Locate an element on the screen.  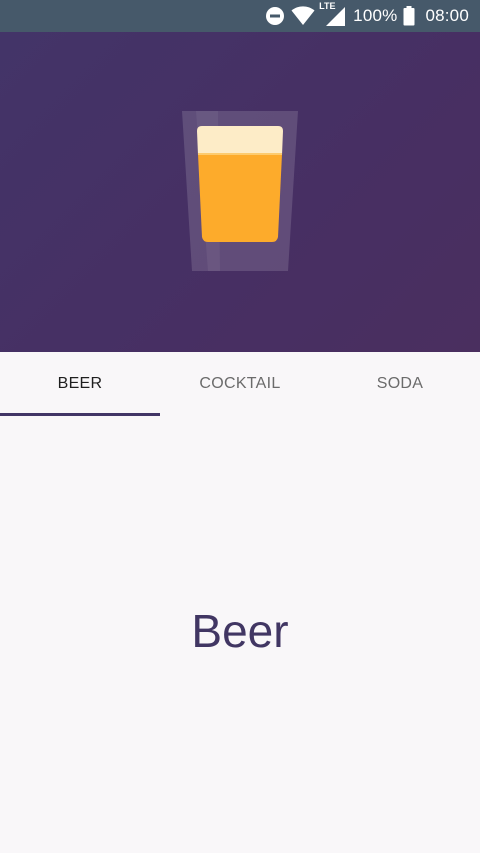
tab-soda: SODA is located at coordinates (400, 384).